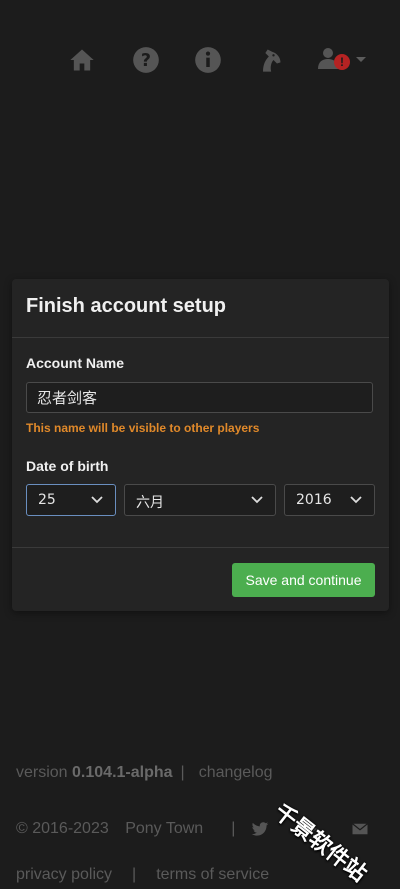 This screenshot has height=889, width=400. Describe the element at coordinates (142, 875) in the screenshot. I see `legal-line: privacy policy | terms of service` at that location.